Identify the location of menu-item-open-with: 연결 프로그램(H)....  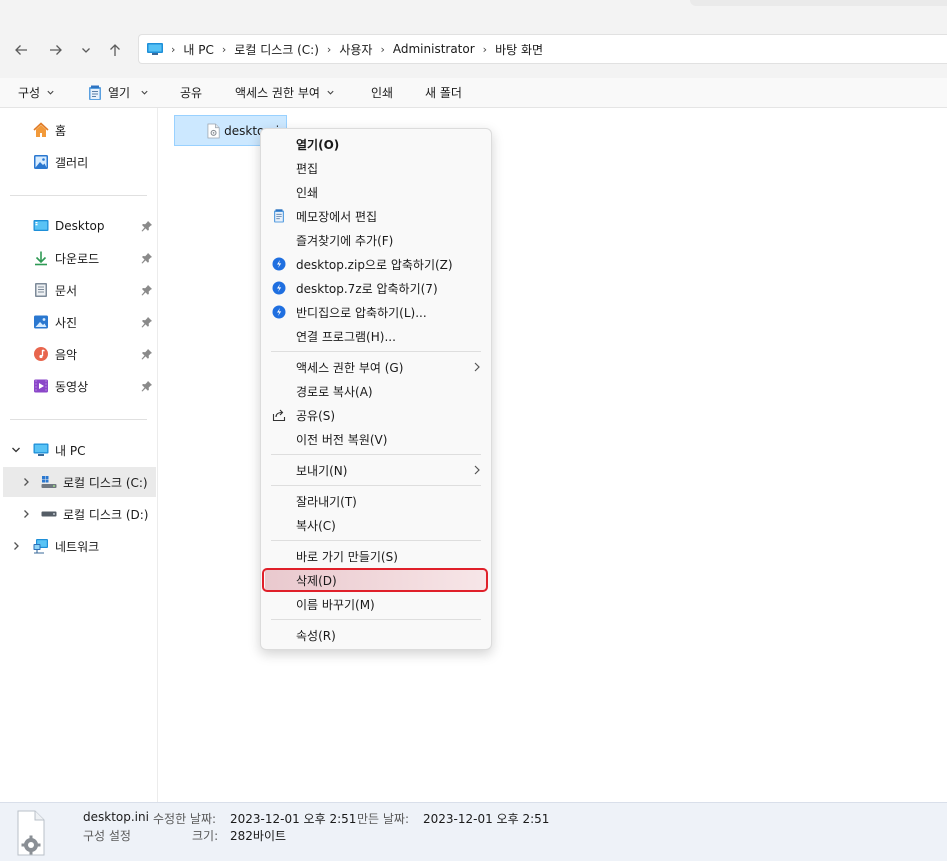
(376, 336).